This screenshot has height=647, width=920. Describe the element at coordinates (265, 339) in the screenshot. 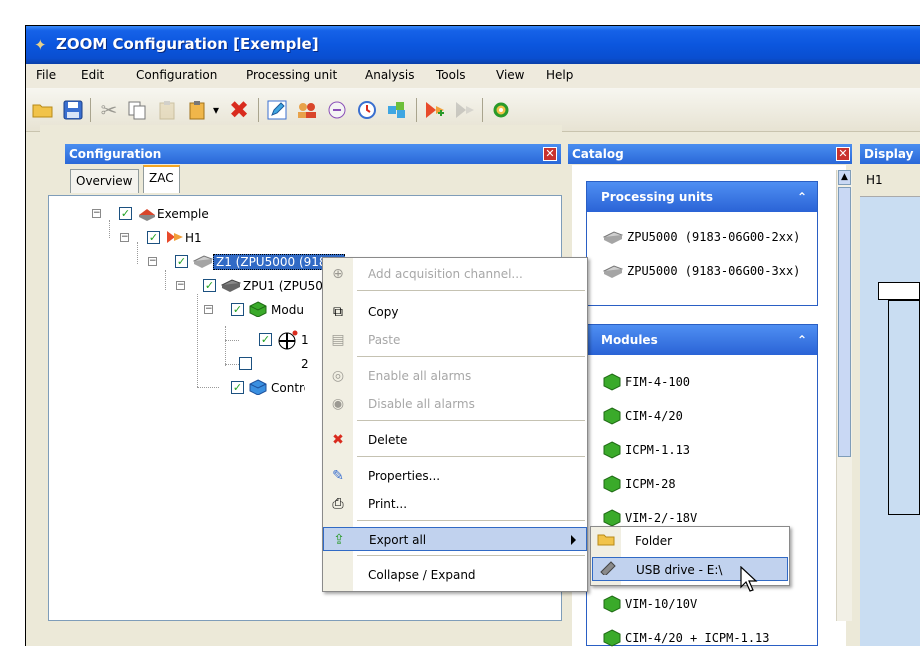

I see `checkbox-channel-1: ✓` at that location.